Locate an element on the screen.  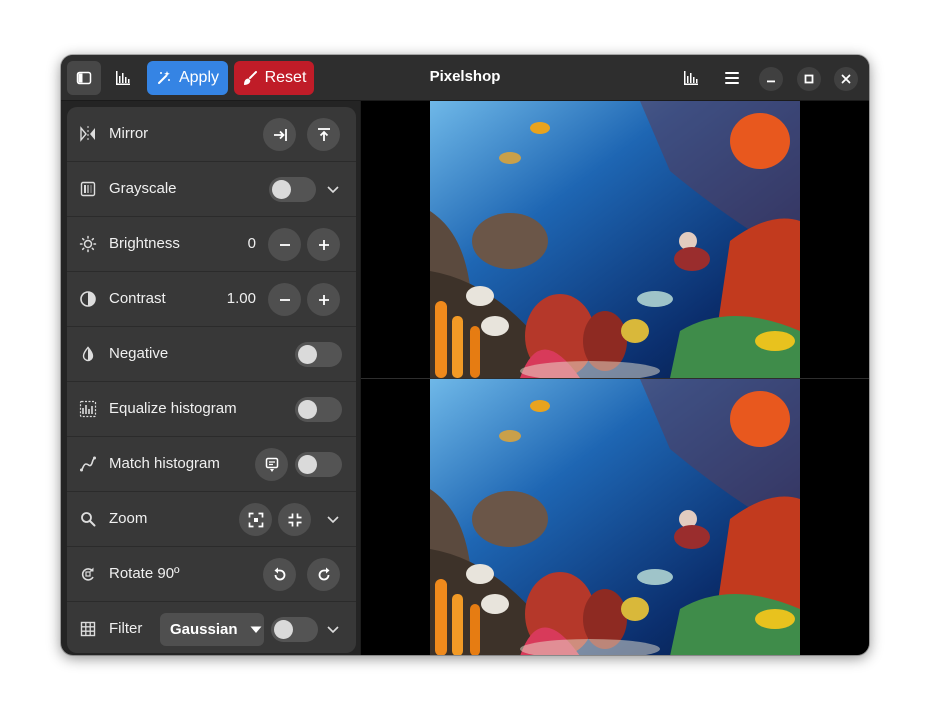
zoom-original-button is located at coordinates (294, 519).